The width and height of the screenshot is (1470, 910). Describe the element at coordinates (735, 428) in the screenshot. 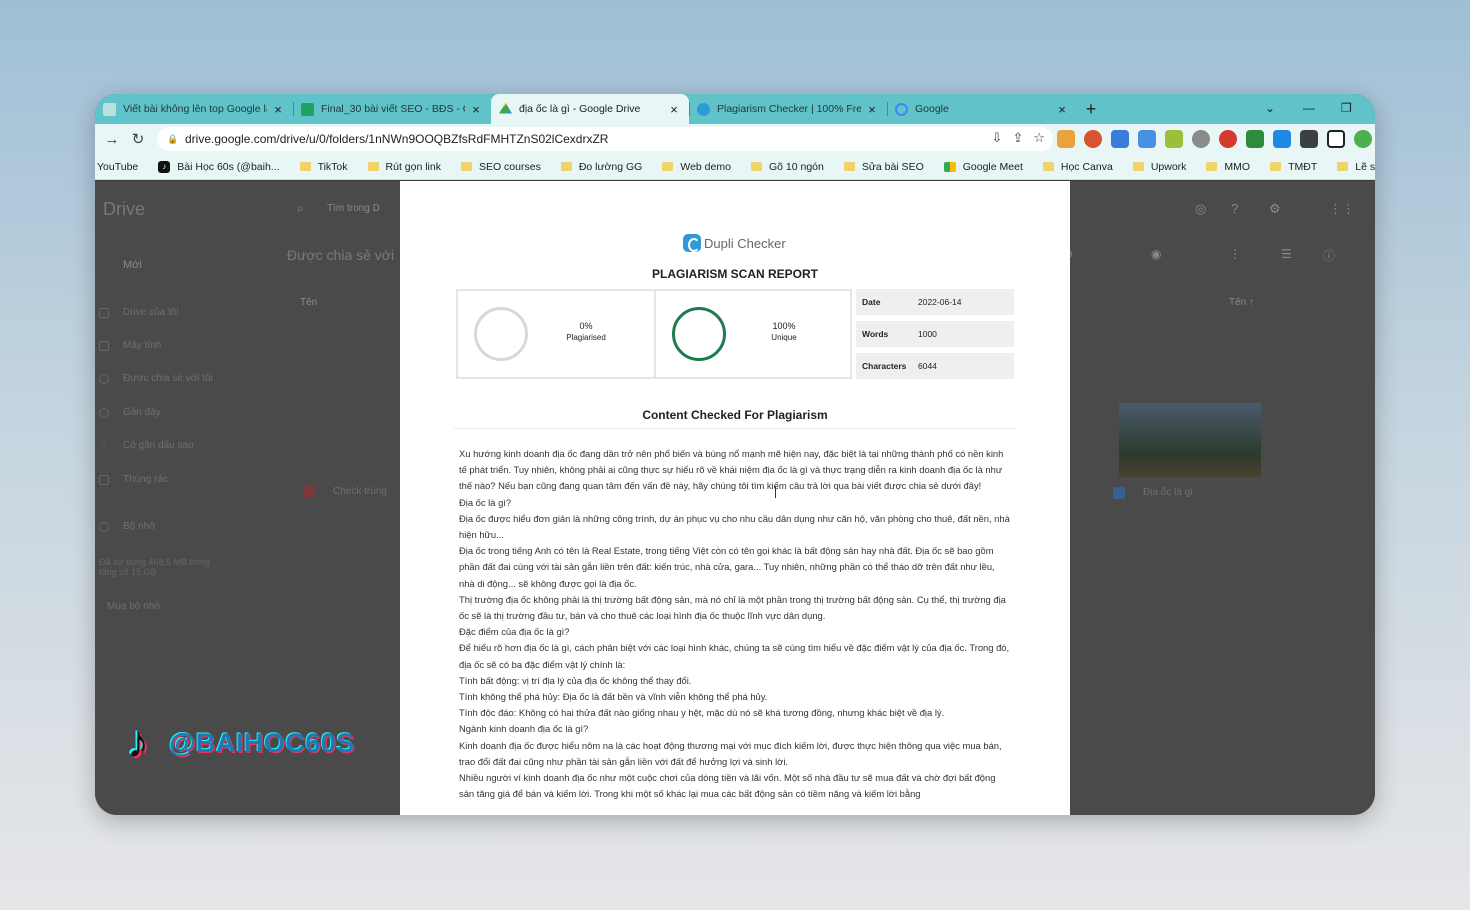

I see `divider` at that location.